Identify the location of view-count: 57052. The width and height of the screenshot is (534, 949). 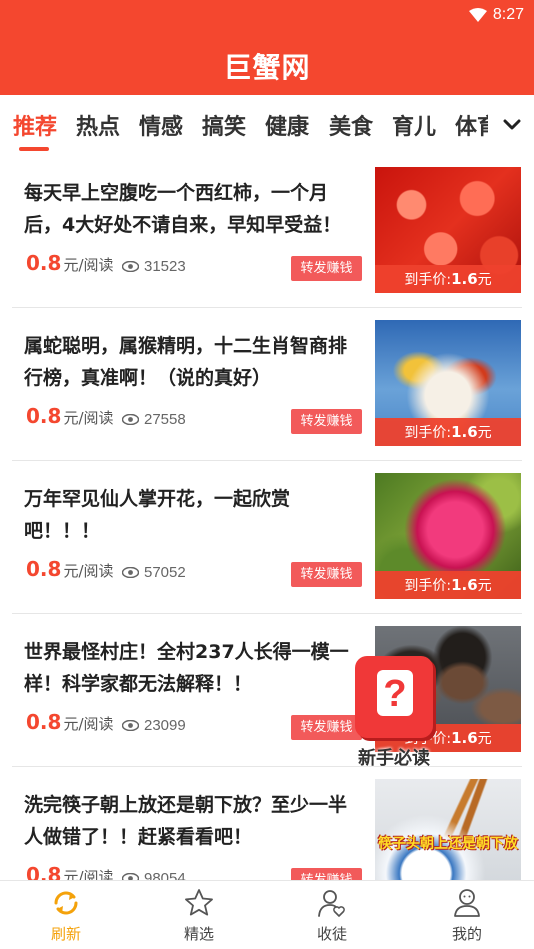
(154, 572).